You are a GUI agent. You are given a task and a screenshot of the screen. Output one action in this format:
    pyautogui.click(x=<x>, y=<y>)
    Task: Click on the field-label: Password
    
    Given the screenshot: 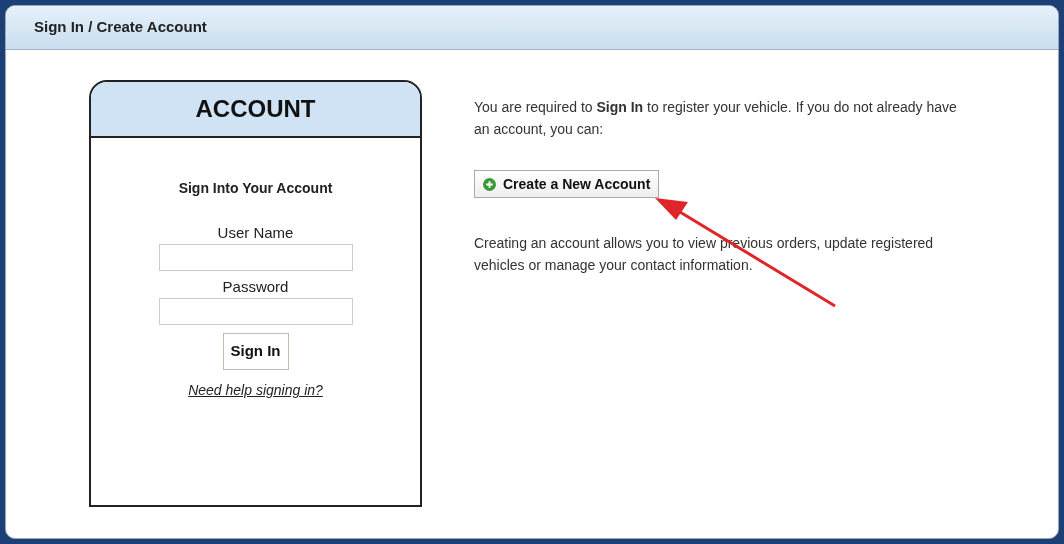 What is the action you would take?
    pyautogui.click(x=255, y=287)
    